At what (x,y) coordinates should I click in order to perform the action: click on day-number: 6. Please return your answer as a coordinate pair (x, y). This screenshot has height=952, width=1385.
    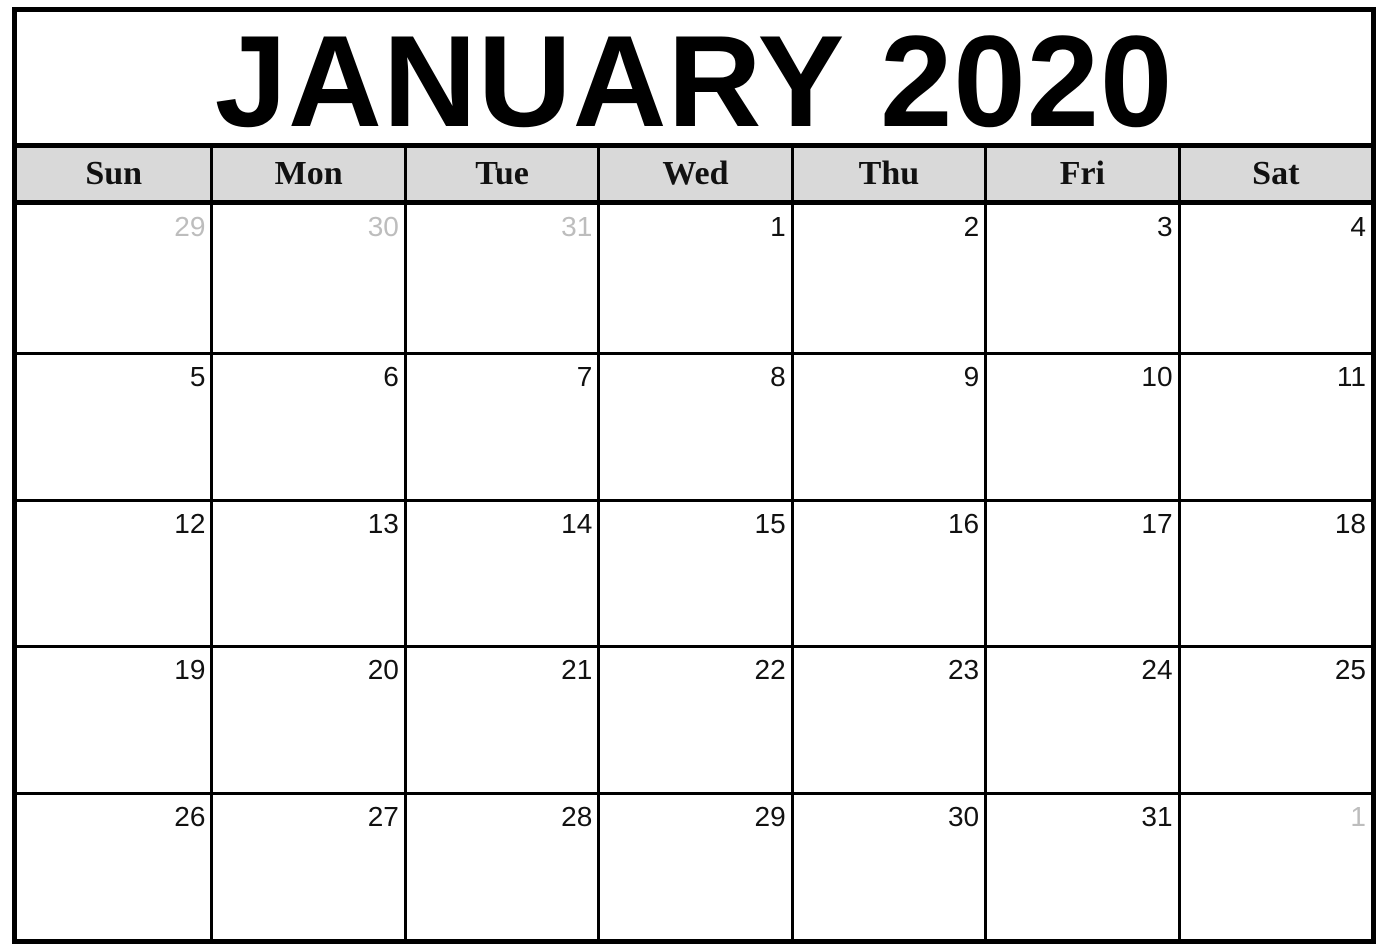
    Looking at the image, I should click on (391, 376).